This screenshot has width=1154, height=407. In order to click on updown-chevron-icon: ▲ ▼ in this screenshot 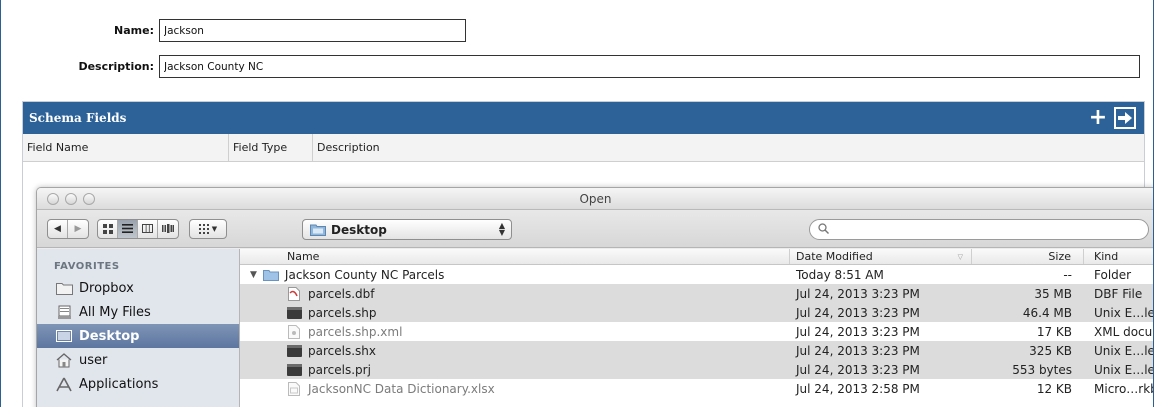, I will do `click(501, 229)`.